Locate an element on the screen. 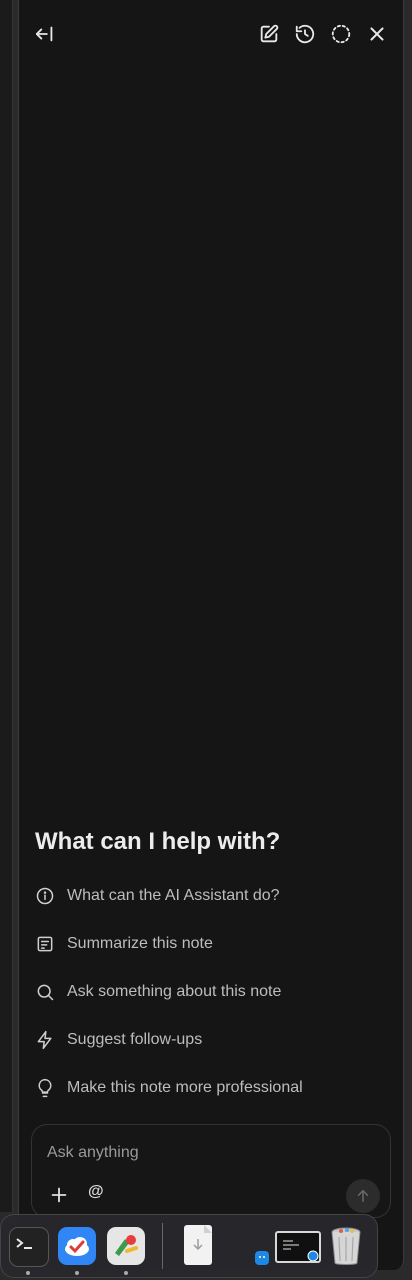  preview-icon is located at coordinates (126, 1245).